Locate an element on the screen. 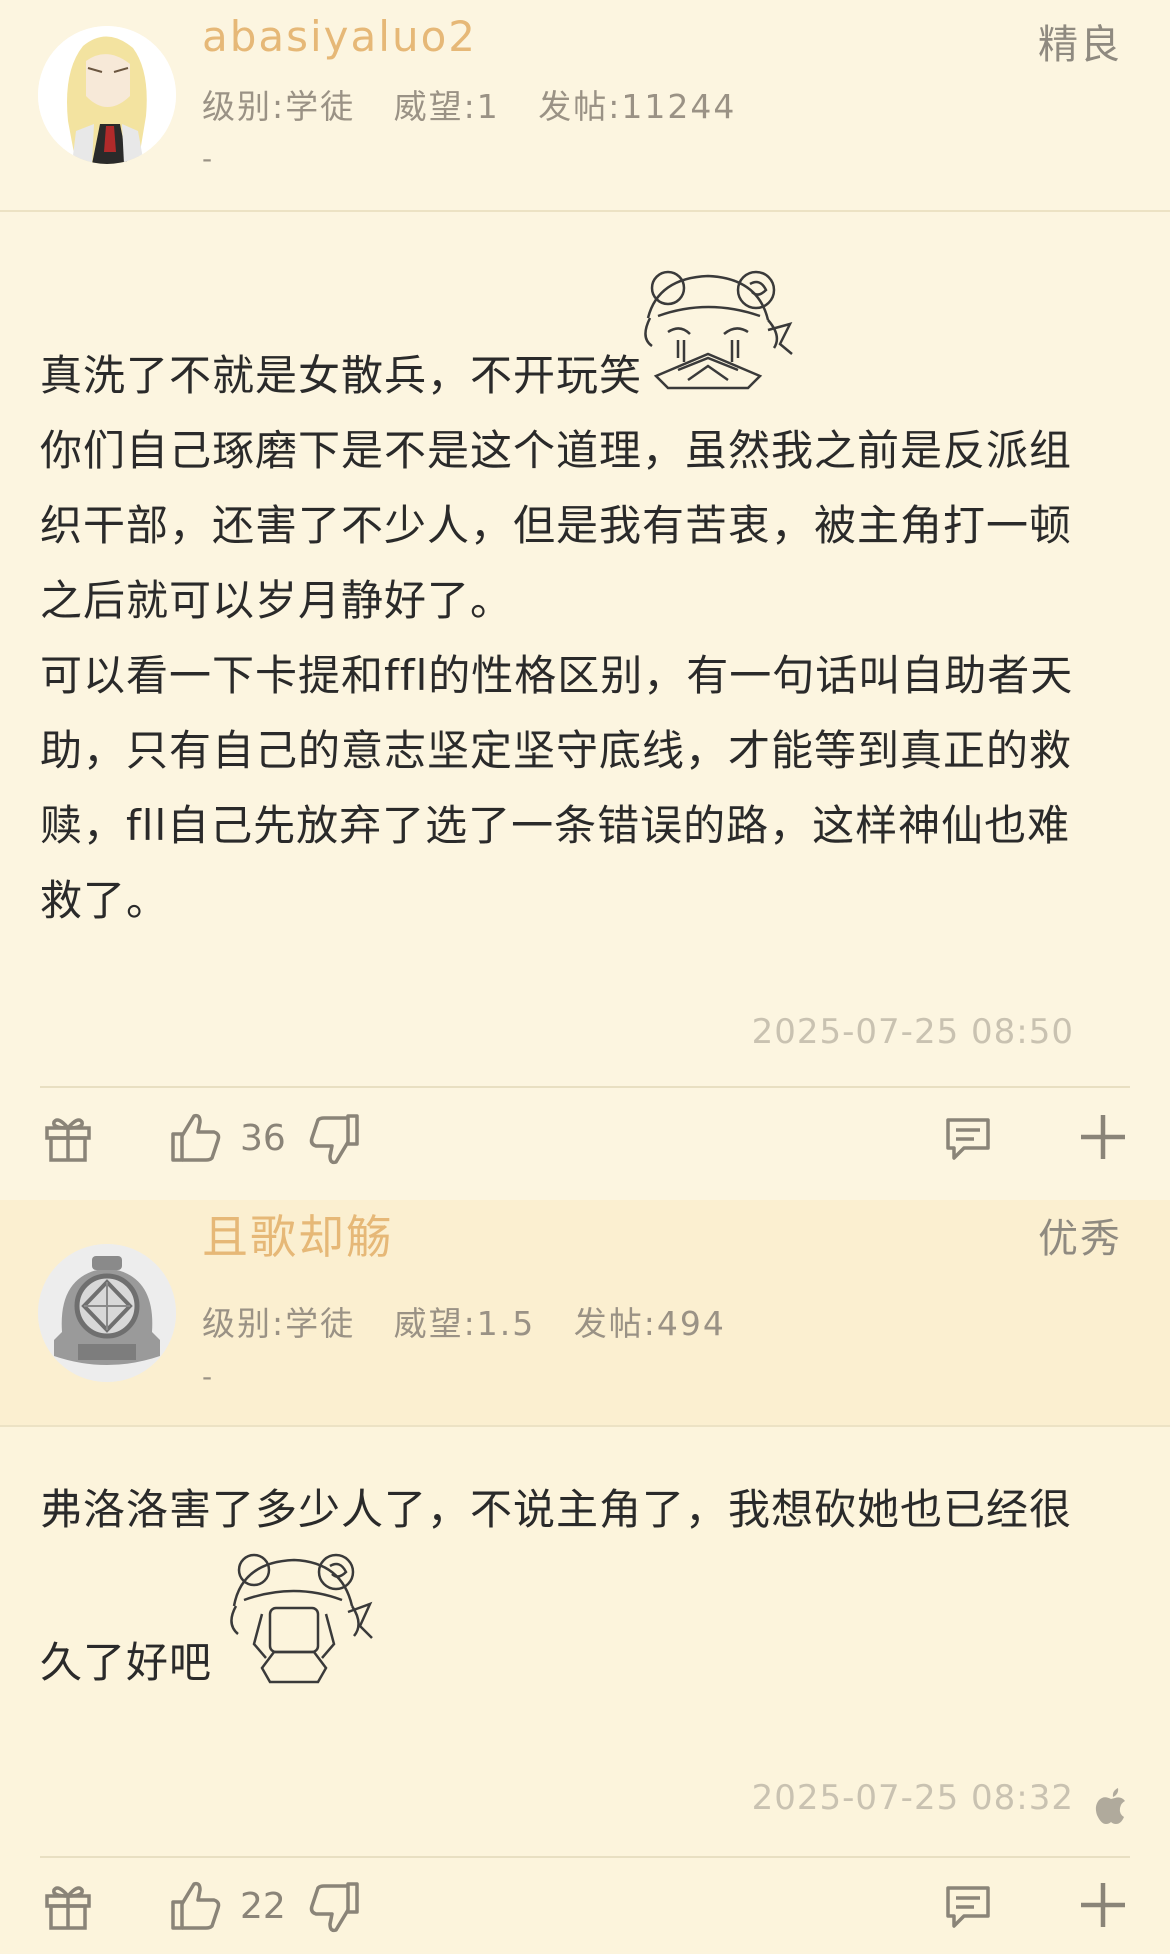 The image size is (1170, 1954). user-meta: 级别:学徒 威望:1 发帖:11244 is located at coordinates (482, 104).